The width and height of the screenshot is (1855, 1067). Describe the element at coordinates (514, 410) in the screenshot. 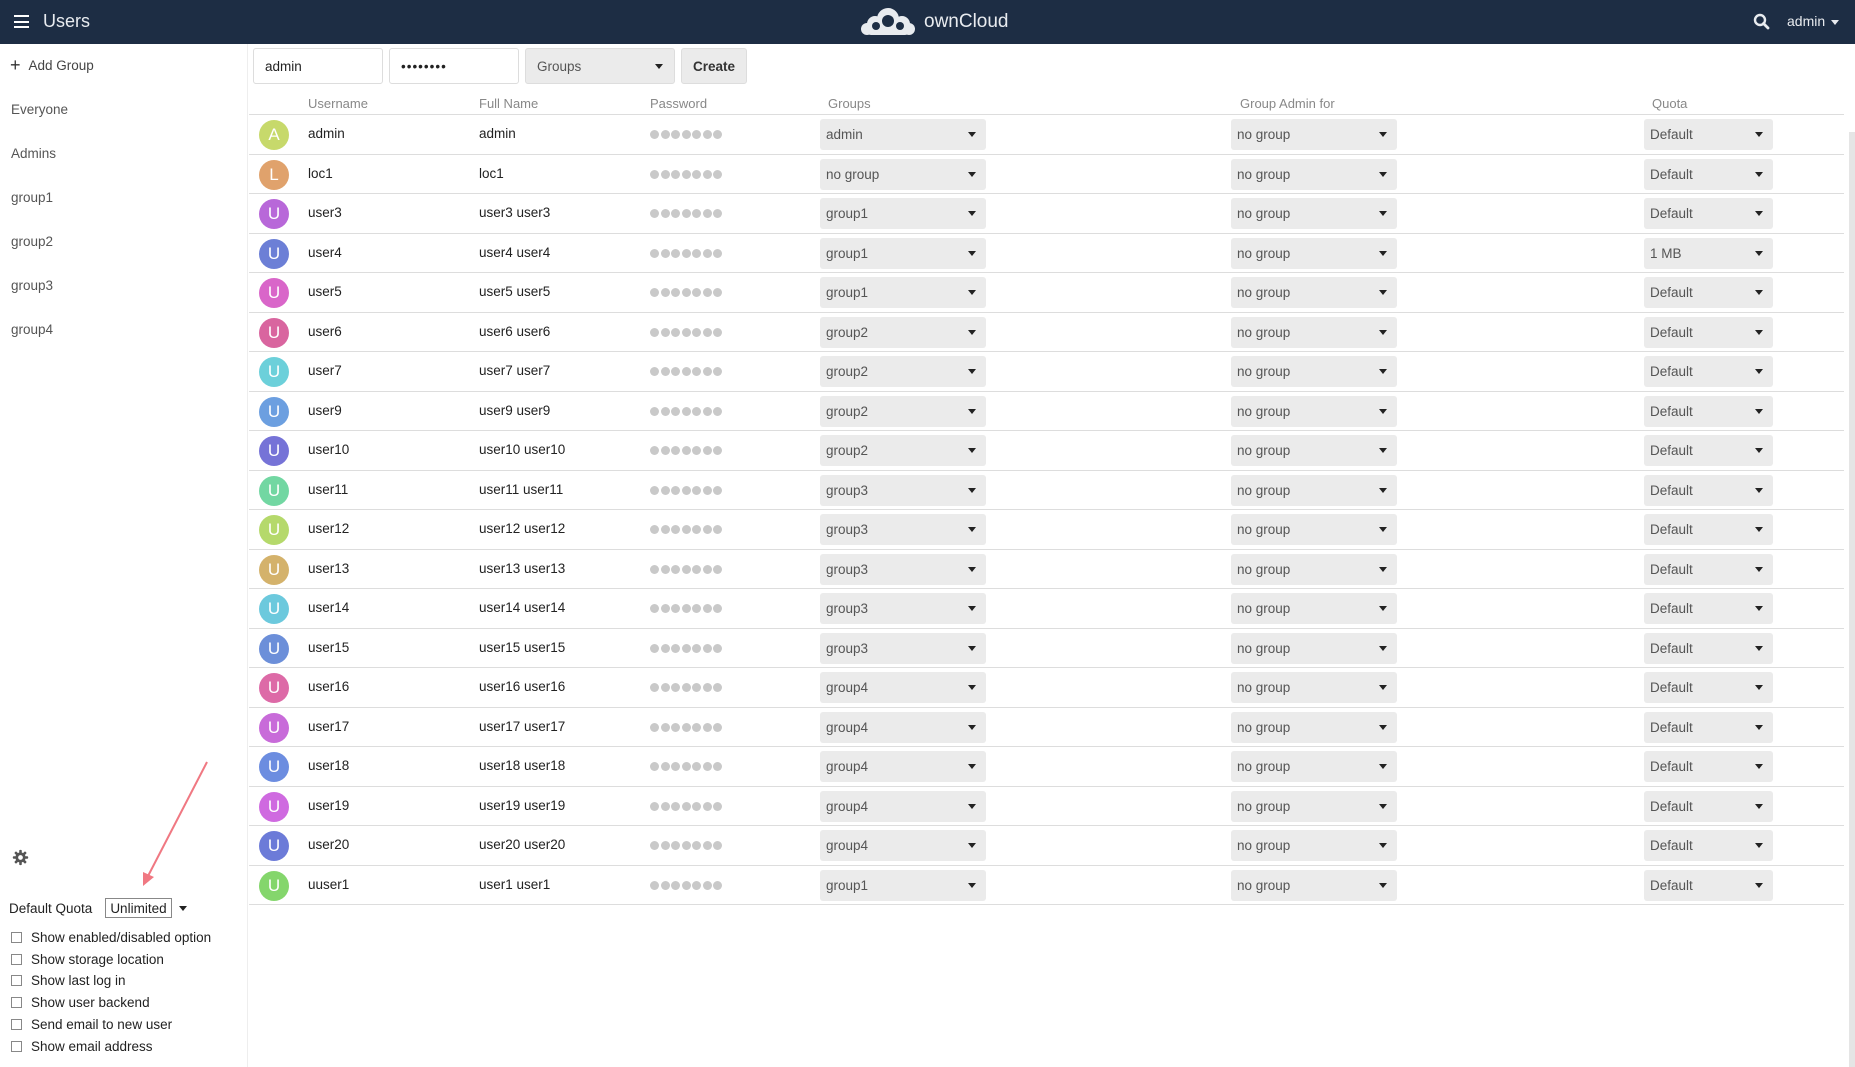

I see `fullname-cell: user9 user9` at that location.